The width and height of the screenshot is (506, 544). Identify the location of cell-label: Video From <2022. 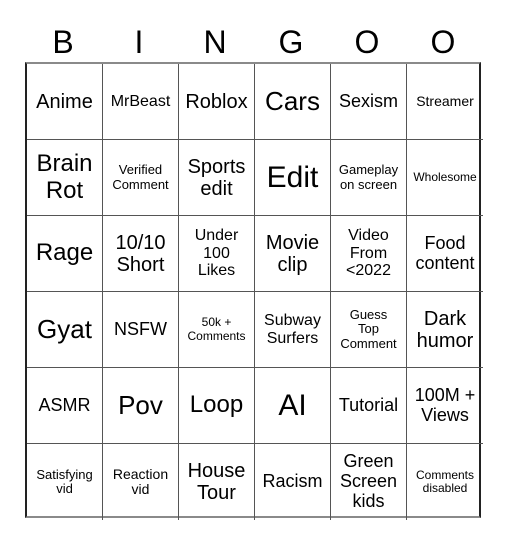
(368, 253).